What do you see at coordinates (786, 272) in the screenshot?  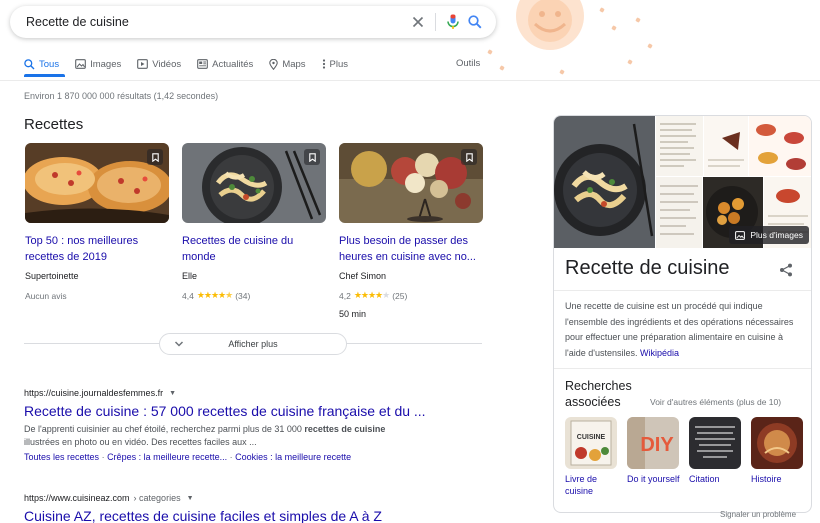 I see `share-icon` at bounding box center [786, 272].